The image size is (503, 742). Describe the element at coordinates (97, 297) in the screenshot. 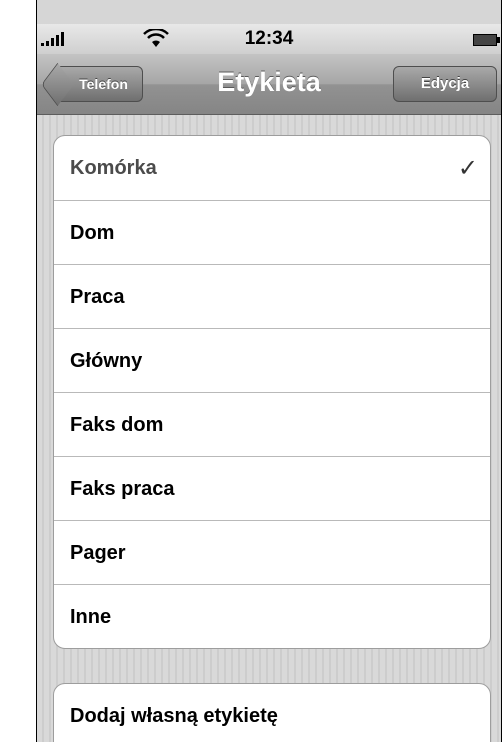

I see `label-option-text: Praca` at that location.